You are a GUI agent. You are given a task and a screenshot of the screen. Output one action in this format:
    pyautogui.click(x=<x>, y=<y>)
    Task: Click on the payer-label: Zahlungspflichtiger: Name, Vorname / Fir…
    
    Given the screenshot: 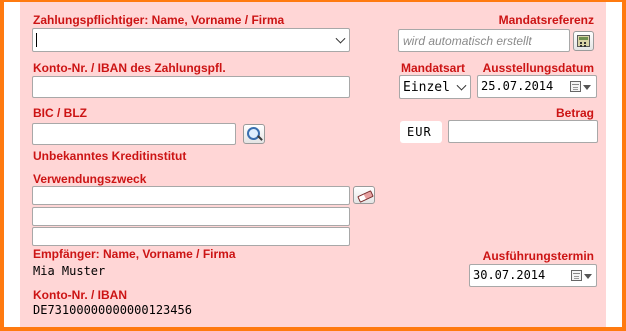 What is the action you would take?
    pyautogui.click(x=159, y=20)
    